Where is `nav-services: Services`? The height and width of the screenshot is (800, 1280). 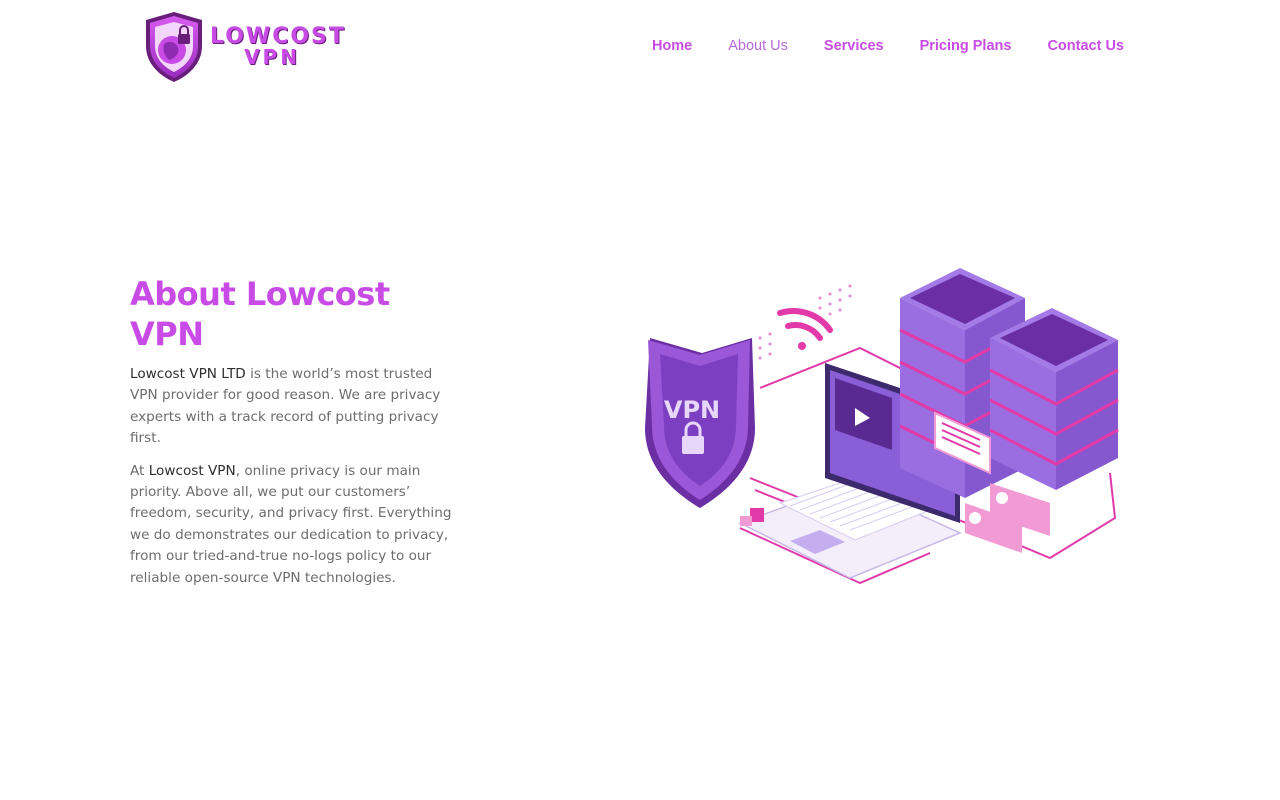
nav-services: Services is located at coordinates (854, 46).